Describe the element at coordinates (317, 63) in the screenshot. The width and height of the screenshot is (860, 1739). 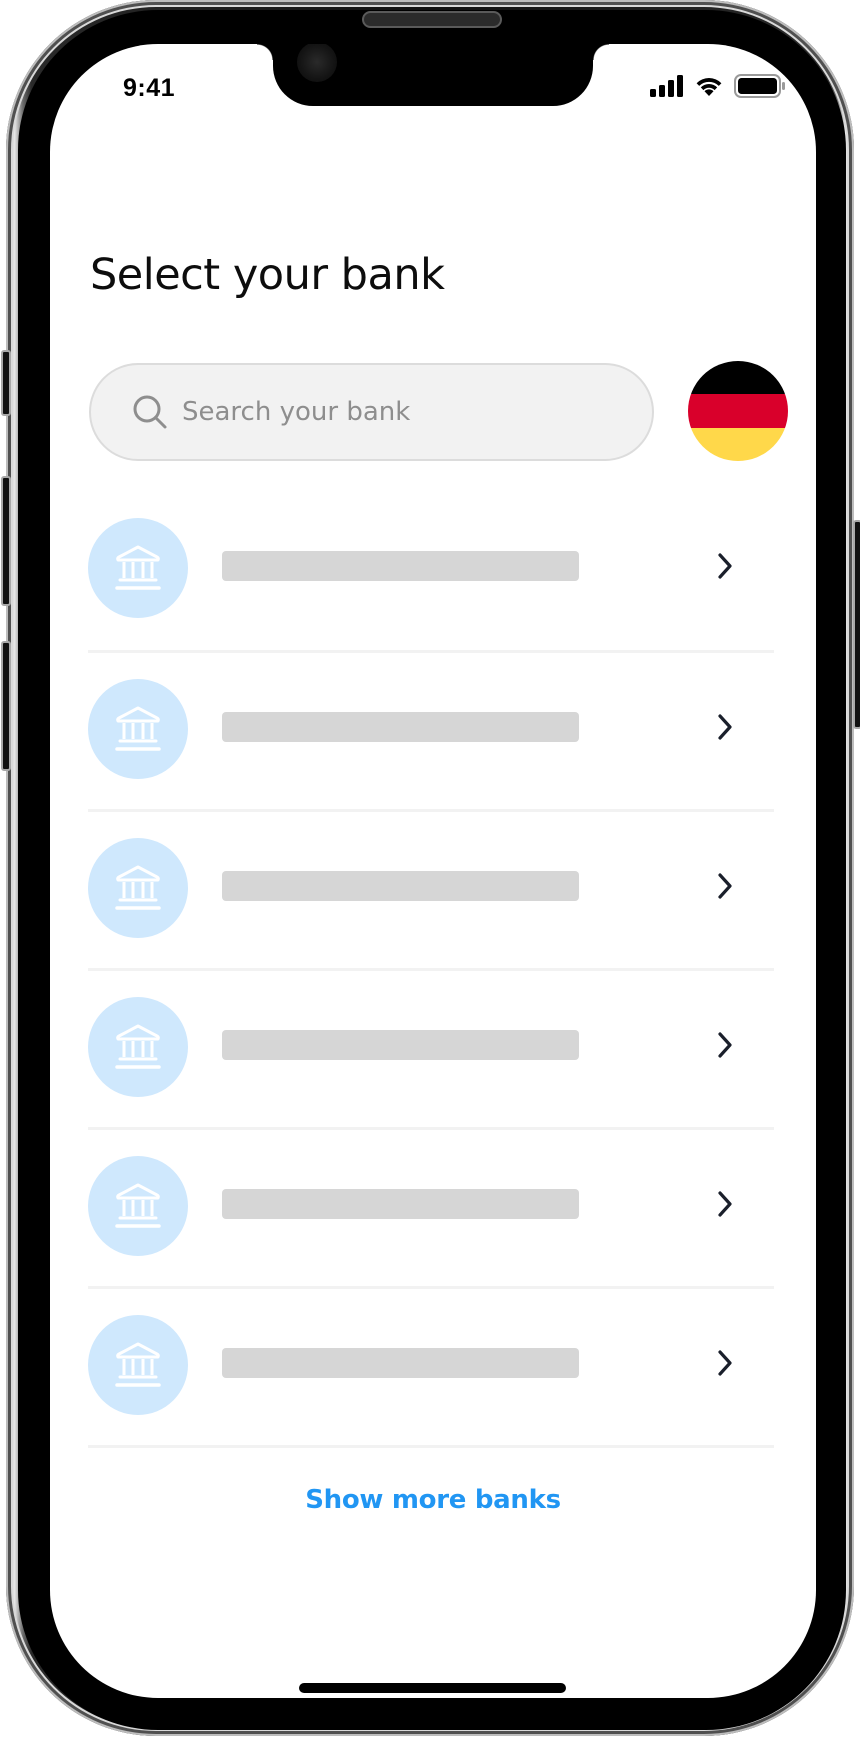
I see `front-camera` at that location.